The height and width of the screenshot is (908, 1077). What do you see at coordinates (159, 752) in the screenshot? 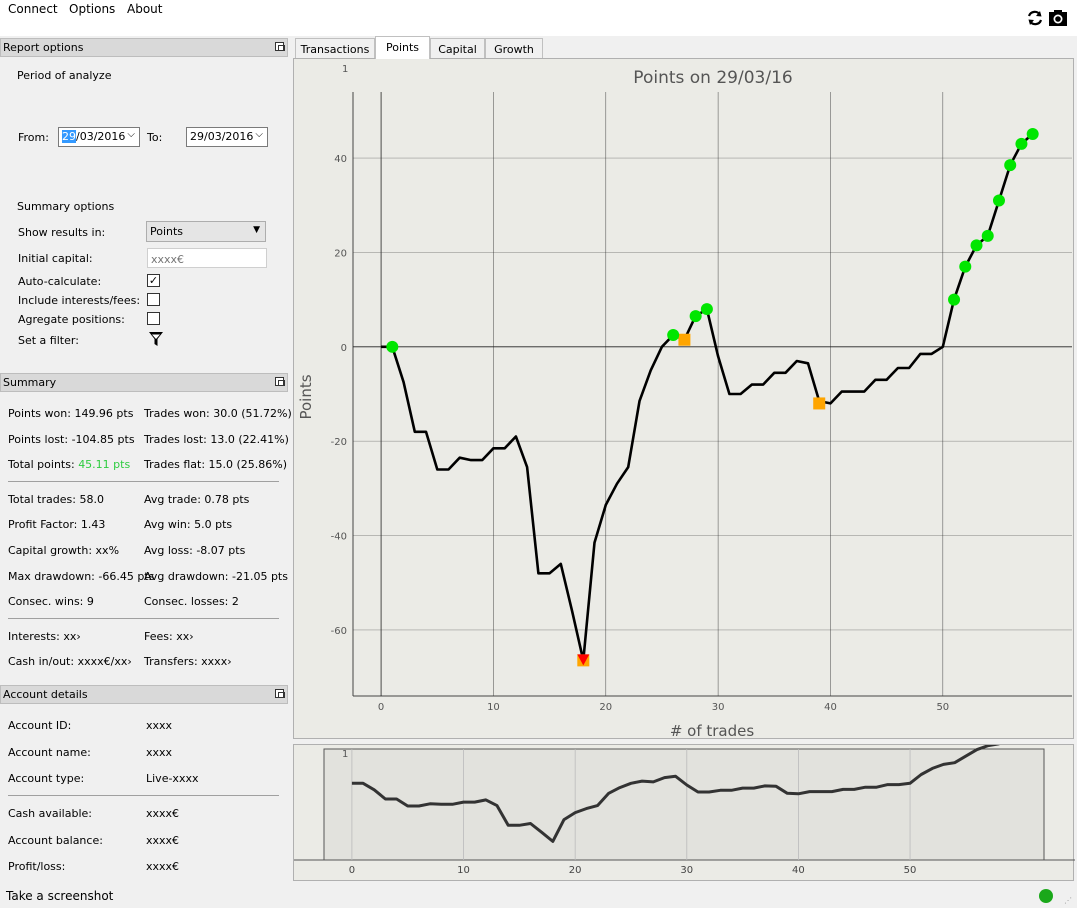
I see `account-name-value: xxxx` at bounding box center [159, 752].